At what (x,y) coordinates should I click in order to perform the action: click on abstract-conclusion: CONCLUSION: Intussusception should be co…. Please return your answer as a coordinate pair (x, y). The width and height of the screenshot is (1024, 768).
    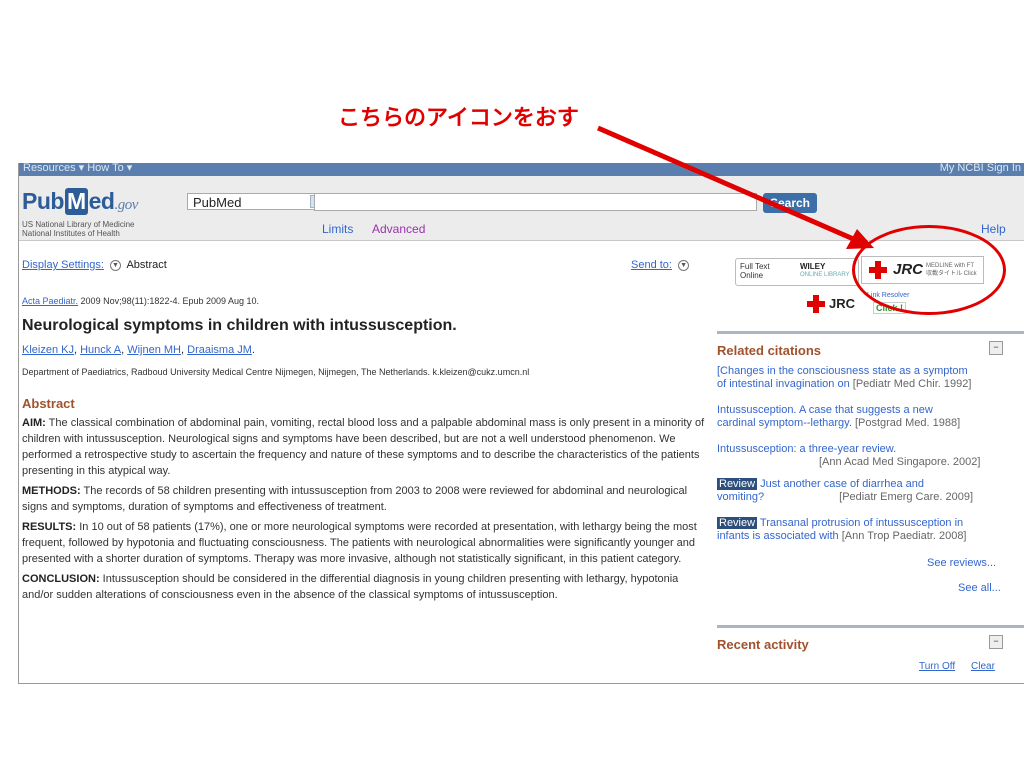
    Looking at the image, I should click on (365, 587).